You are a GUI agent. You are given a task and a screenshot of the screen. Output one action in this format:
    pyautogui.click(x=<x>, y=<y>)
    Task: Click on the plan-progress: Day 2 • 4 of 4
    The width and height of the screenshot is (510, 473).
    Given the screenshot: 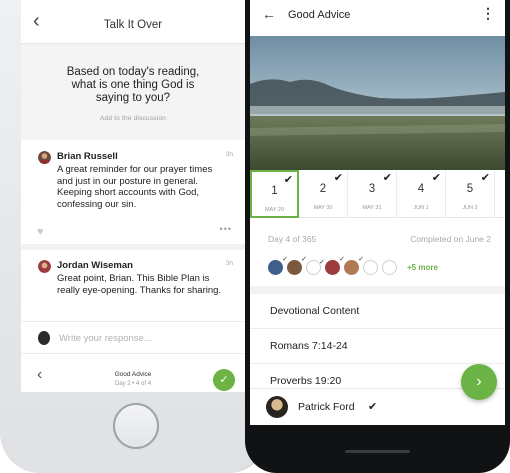 What is the action you would take?
    pyautogui.click(x=133, y=384)
    